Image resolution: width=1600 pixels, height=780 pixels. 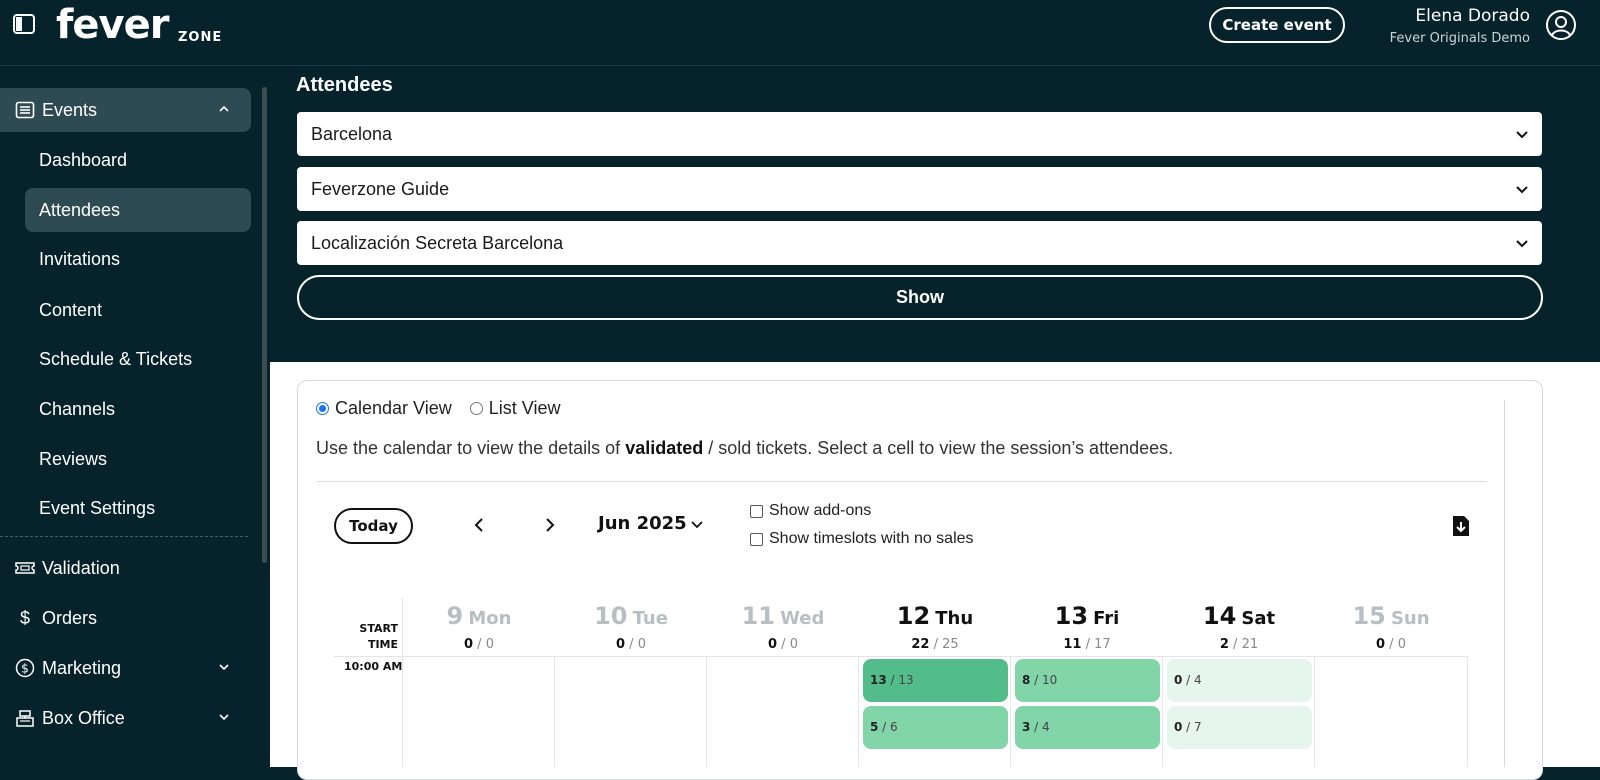 I want to click on session-cell: 0 / 7, so click(x=1239, y=727).